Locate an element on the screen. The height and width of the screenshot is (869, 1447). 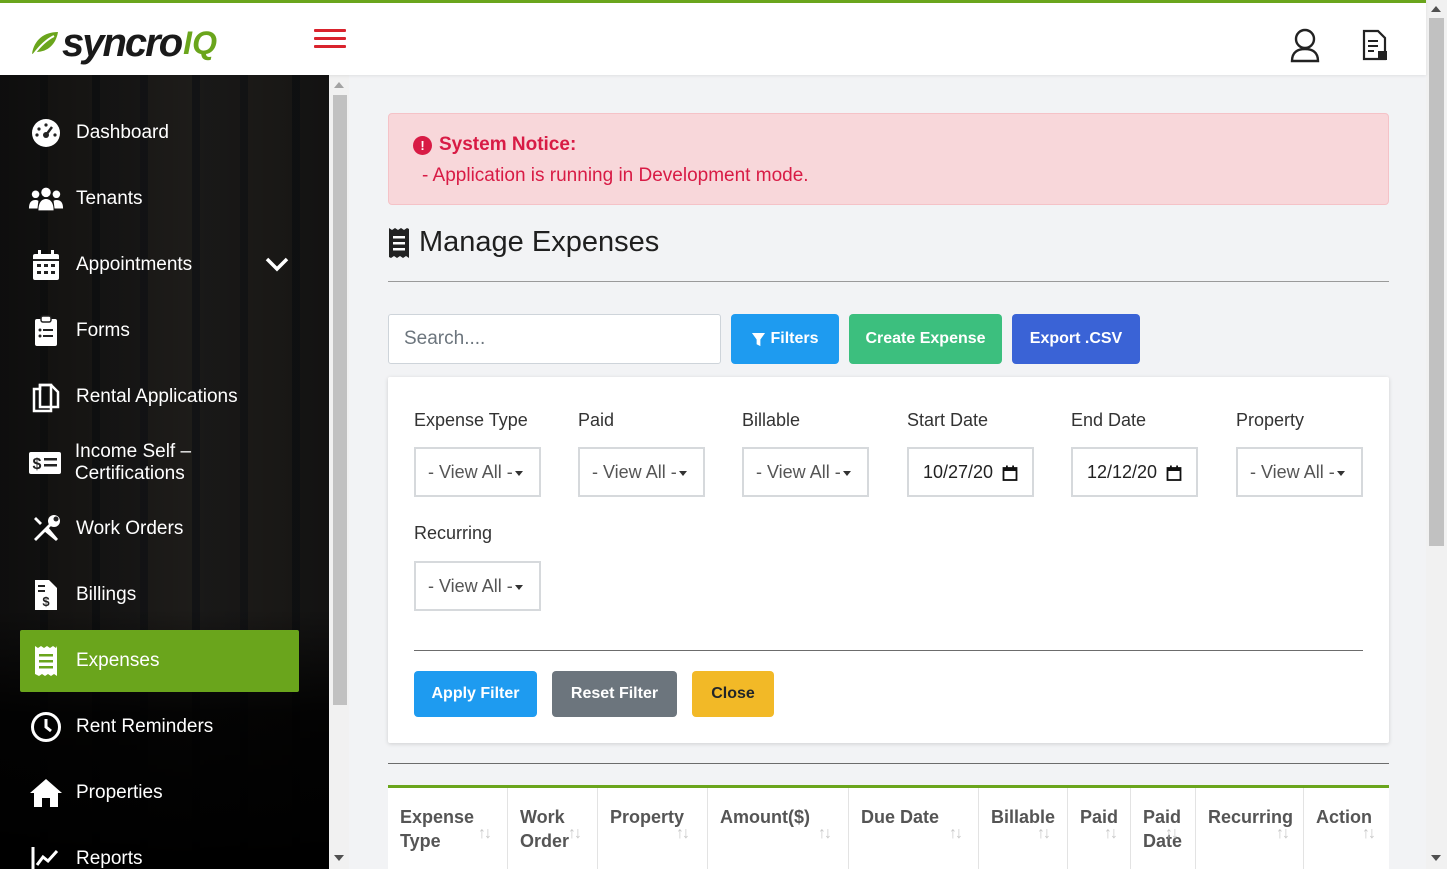
property-value: - View All - is located at coordinates (1292, 471).